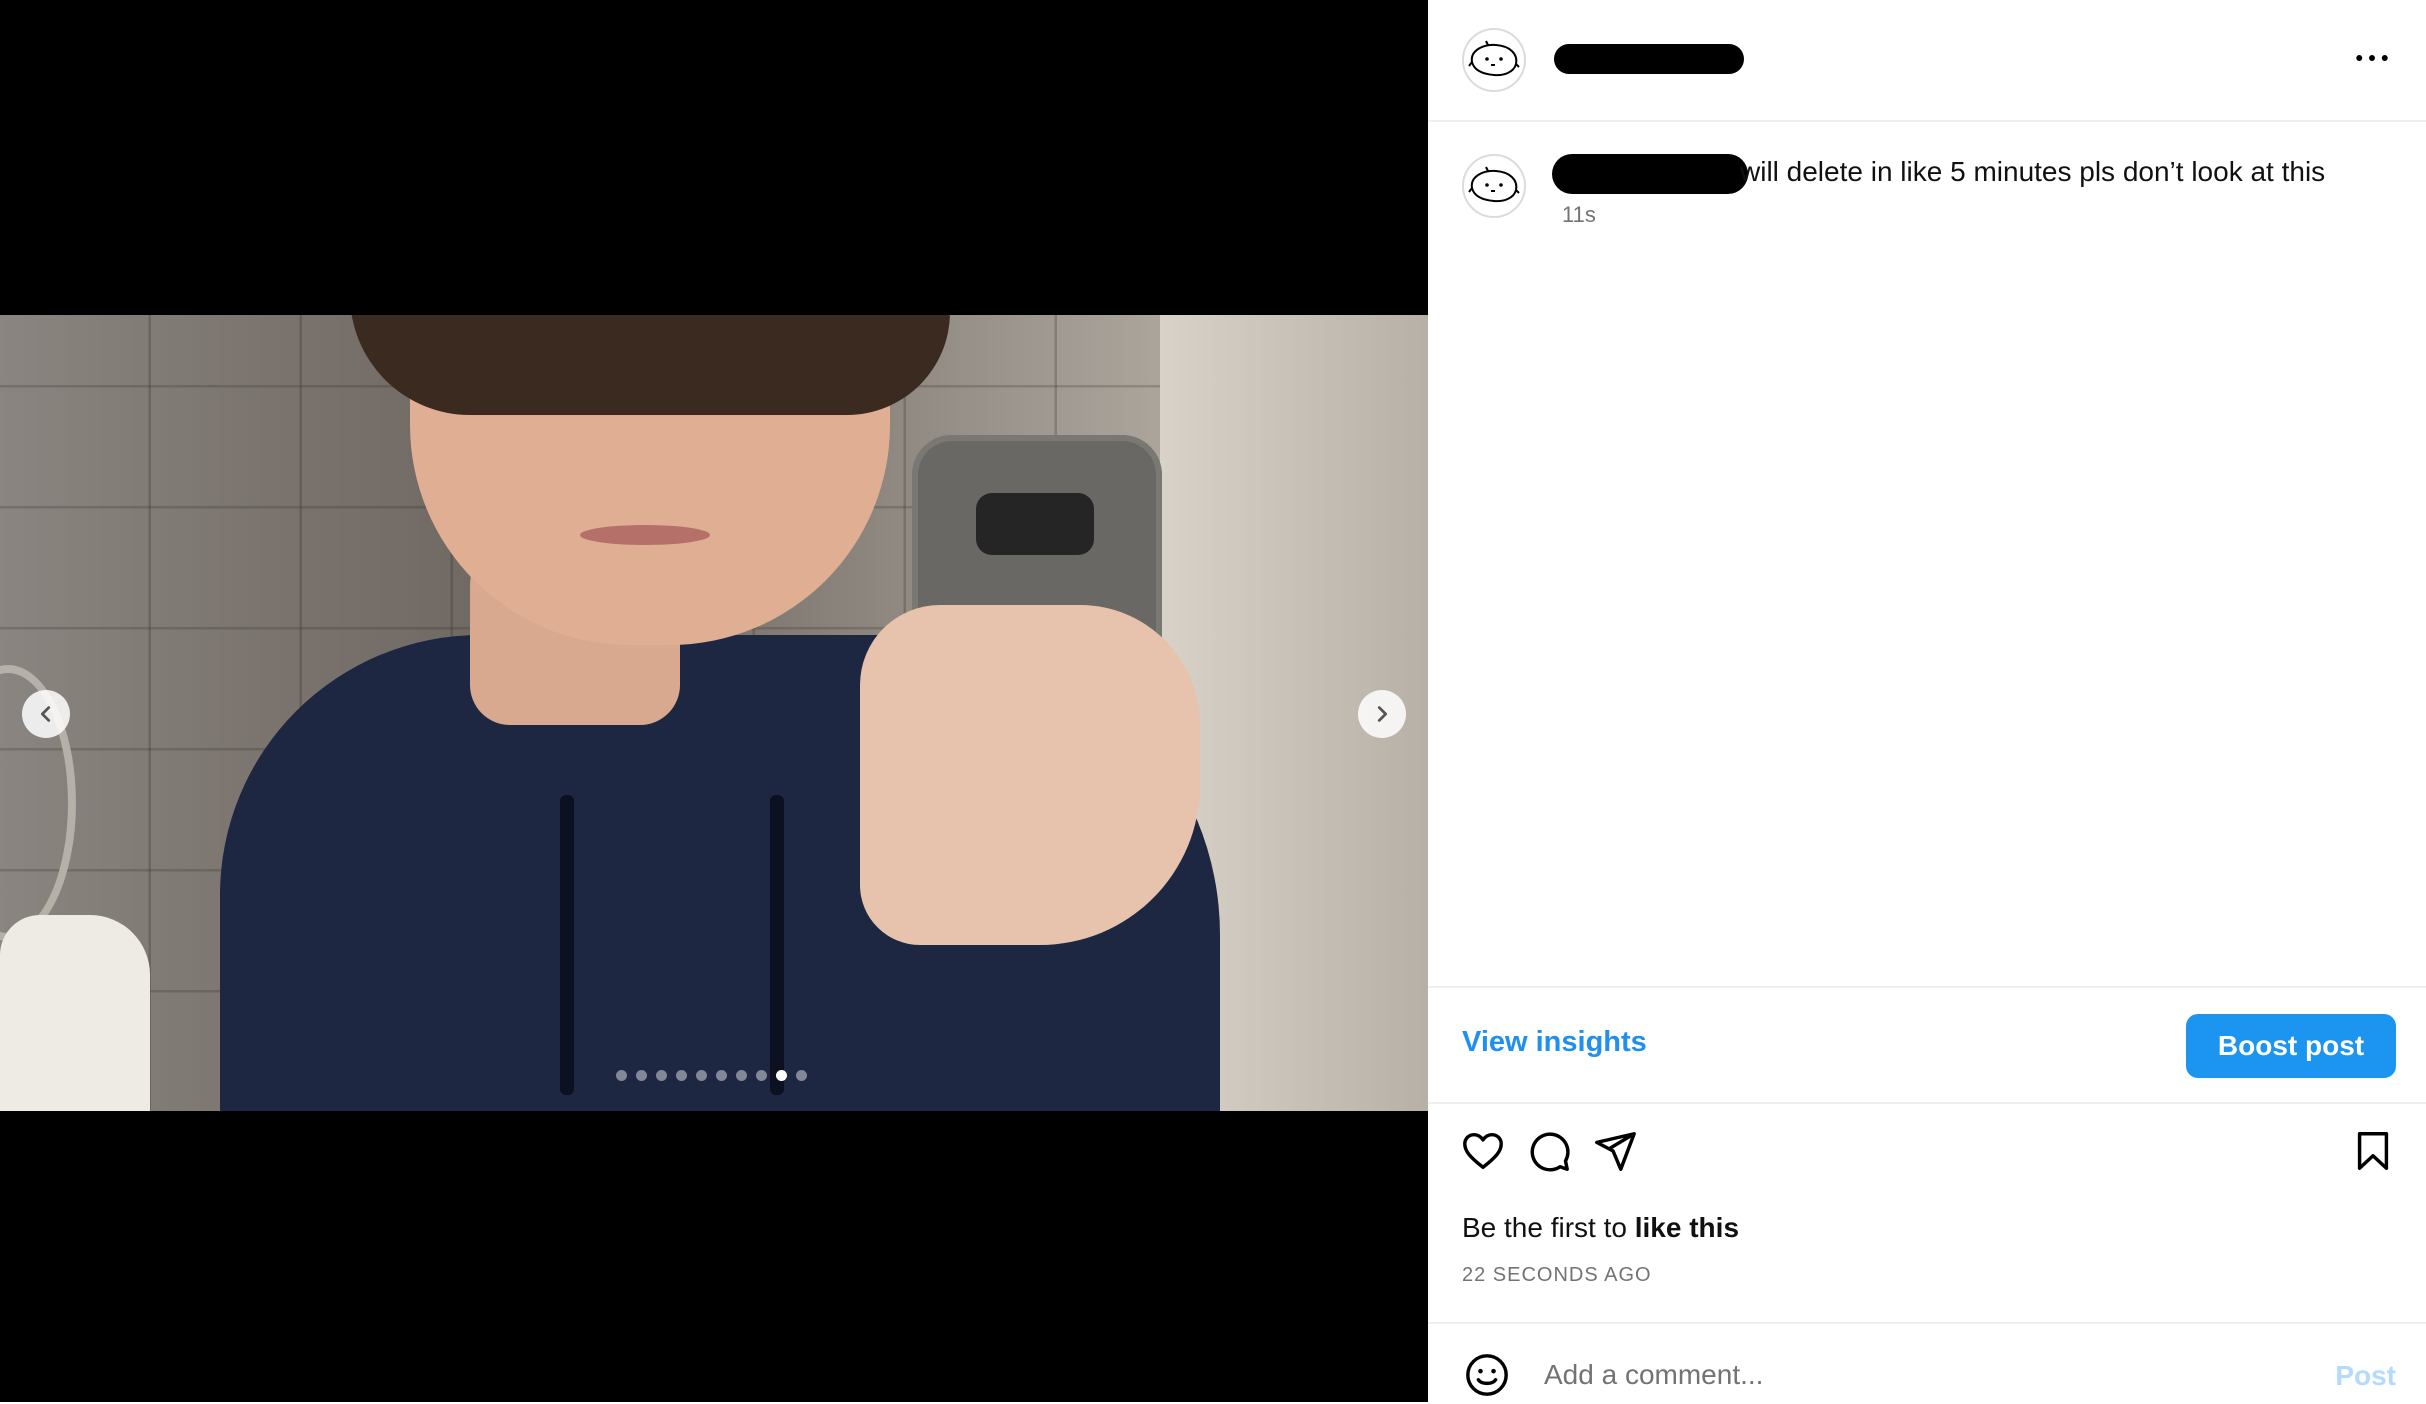  I want to click on likes-prefix: Be the first to, so click(1548, 1227).